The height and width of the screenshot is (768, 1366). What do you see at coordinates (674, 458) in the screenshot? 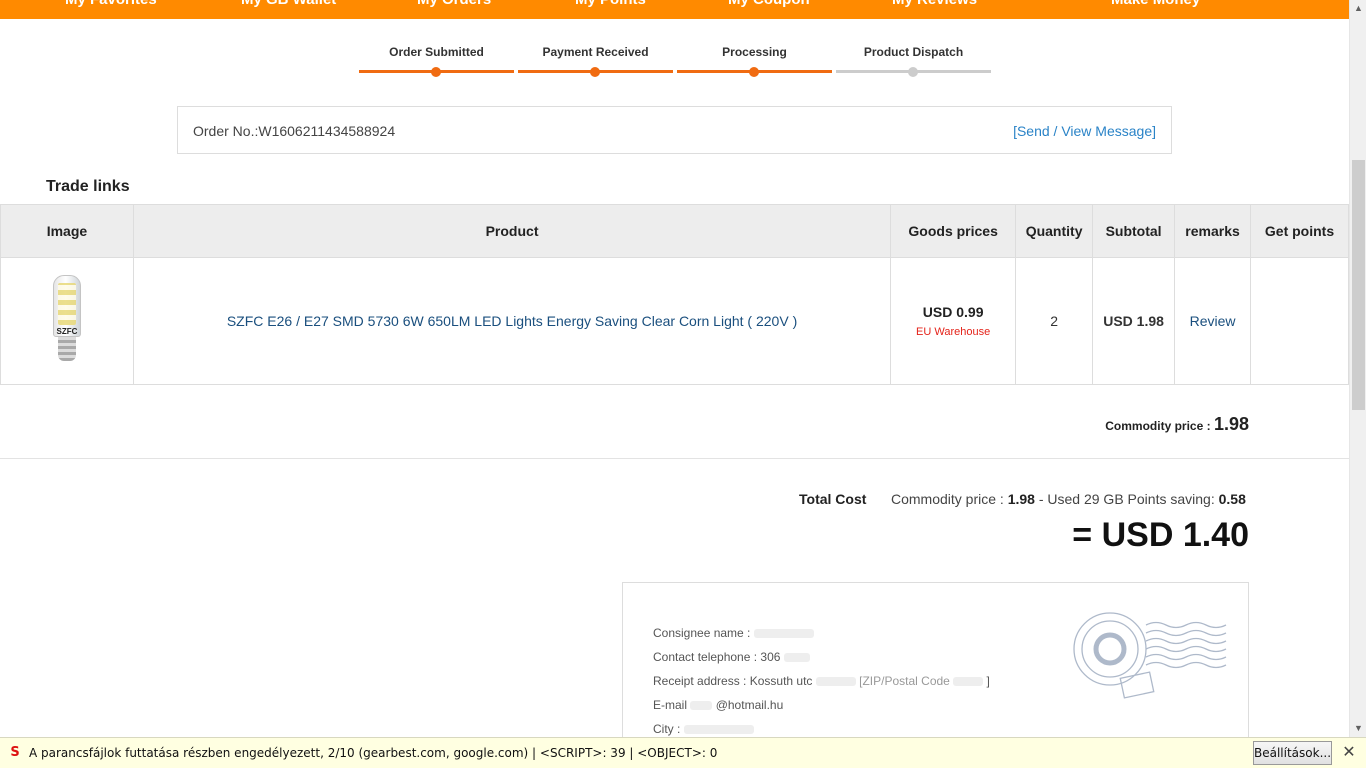
I see `divider` at bounding box center [674, 458].